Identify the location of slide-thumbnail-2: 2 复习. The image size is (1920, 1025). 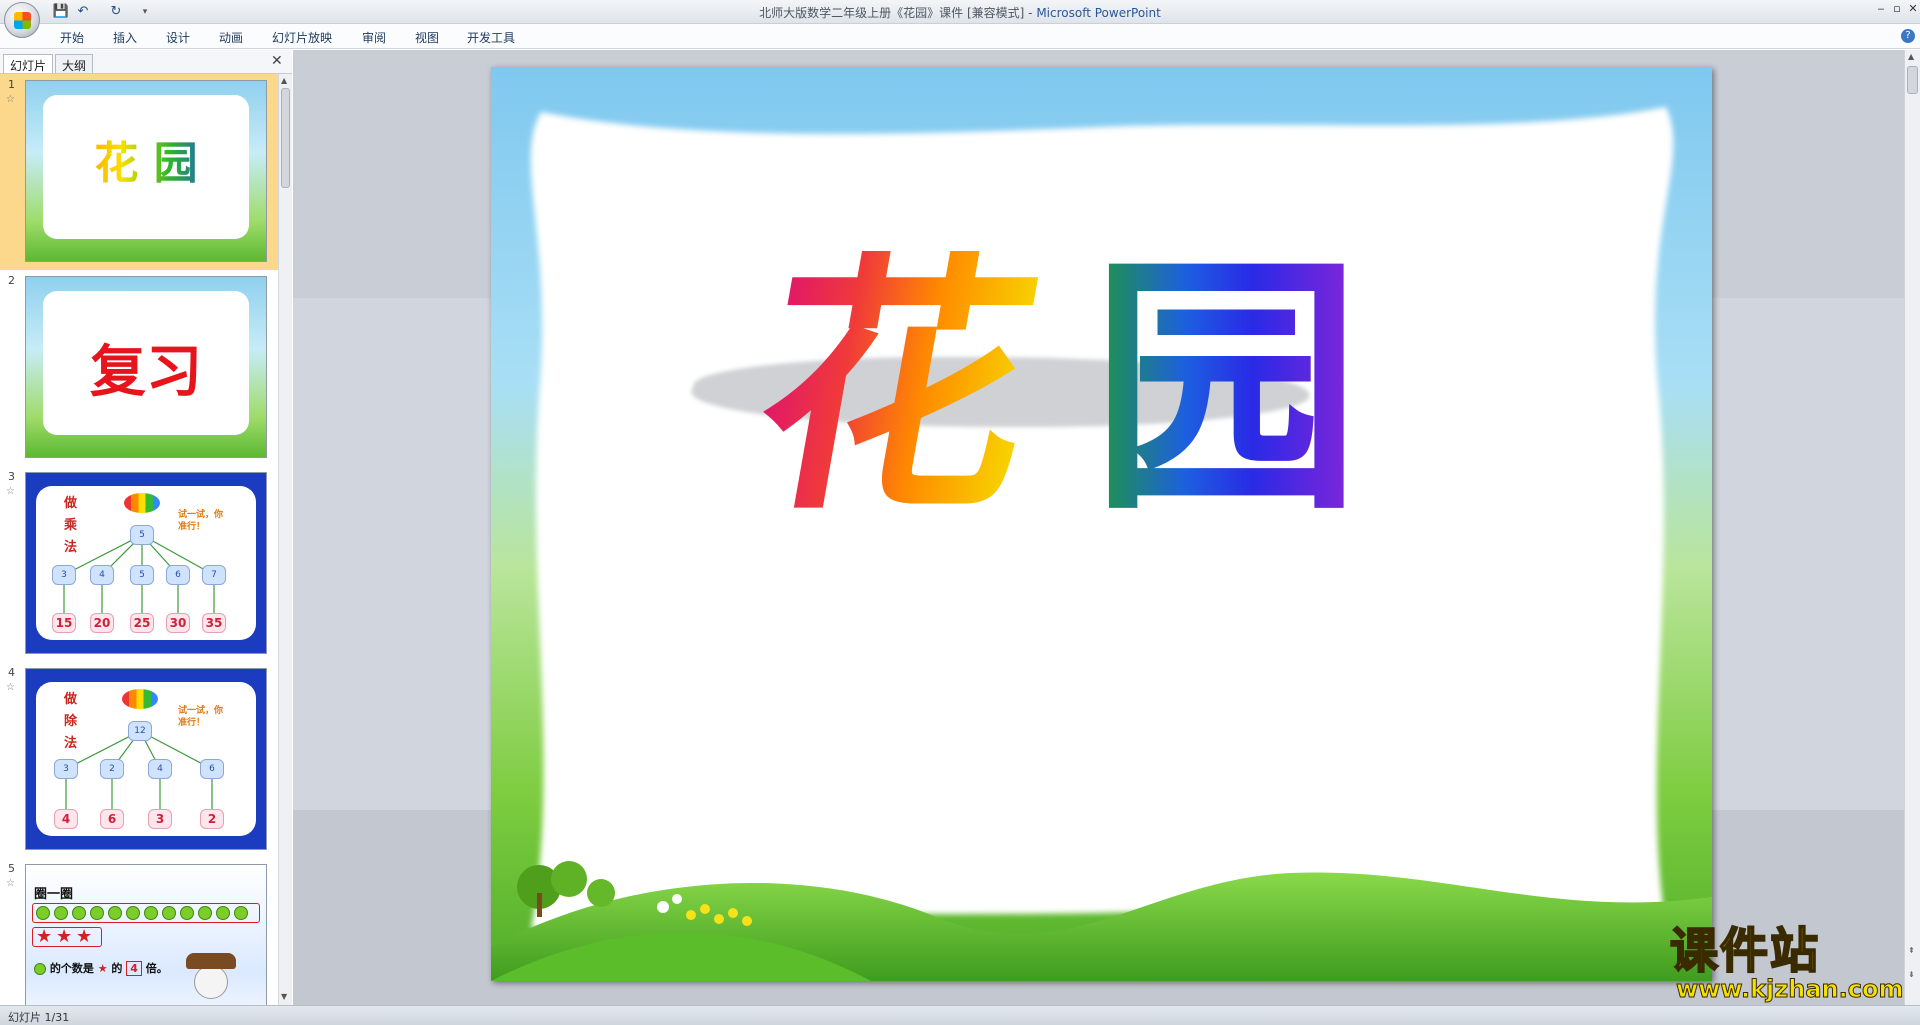
(139, 368).